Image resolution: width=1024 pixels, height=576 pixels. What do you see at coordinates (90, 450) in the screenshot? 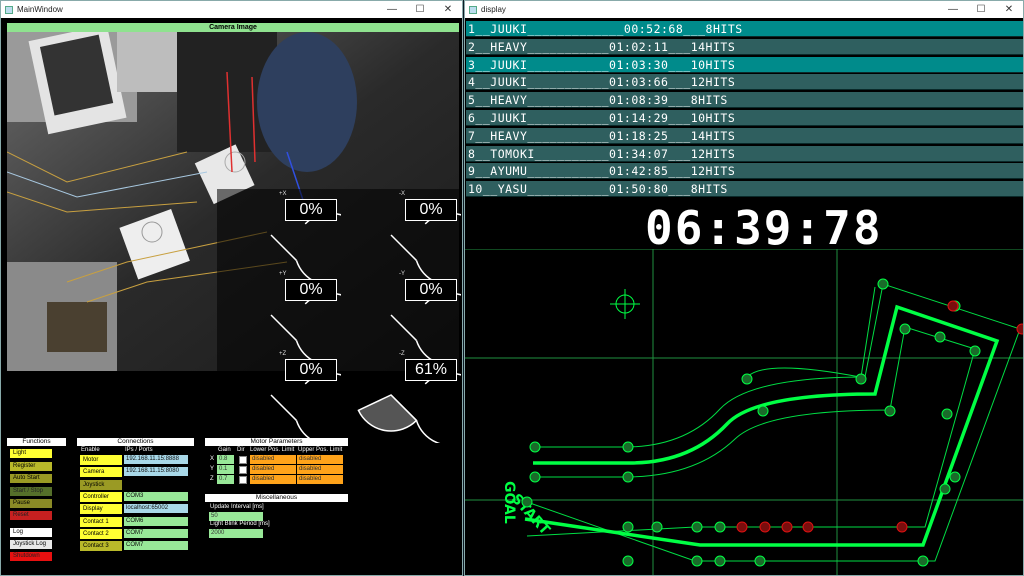
I see `connections-enable-header: Enable` at bounding box center [90, 450].